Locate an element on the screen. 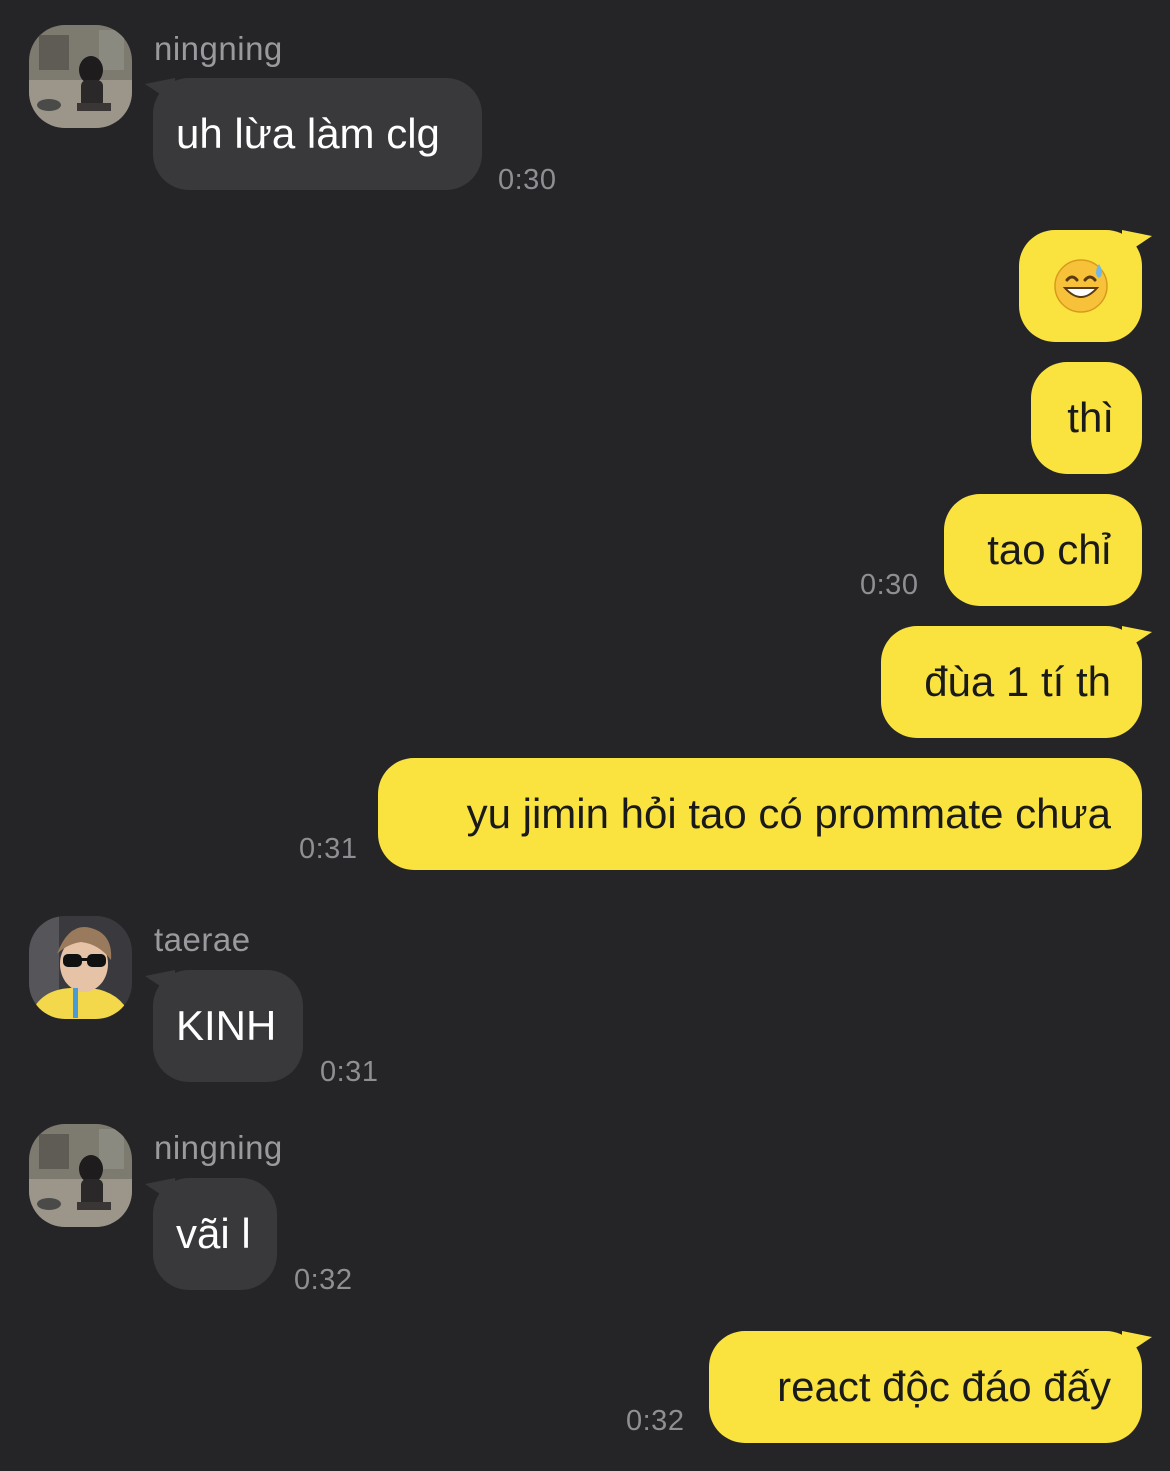 The image size is (1170, 1471). message-bubble: react độc đáo đấy is located at coordinates (930, 1387).